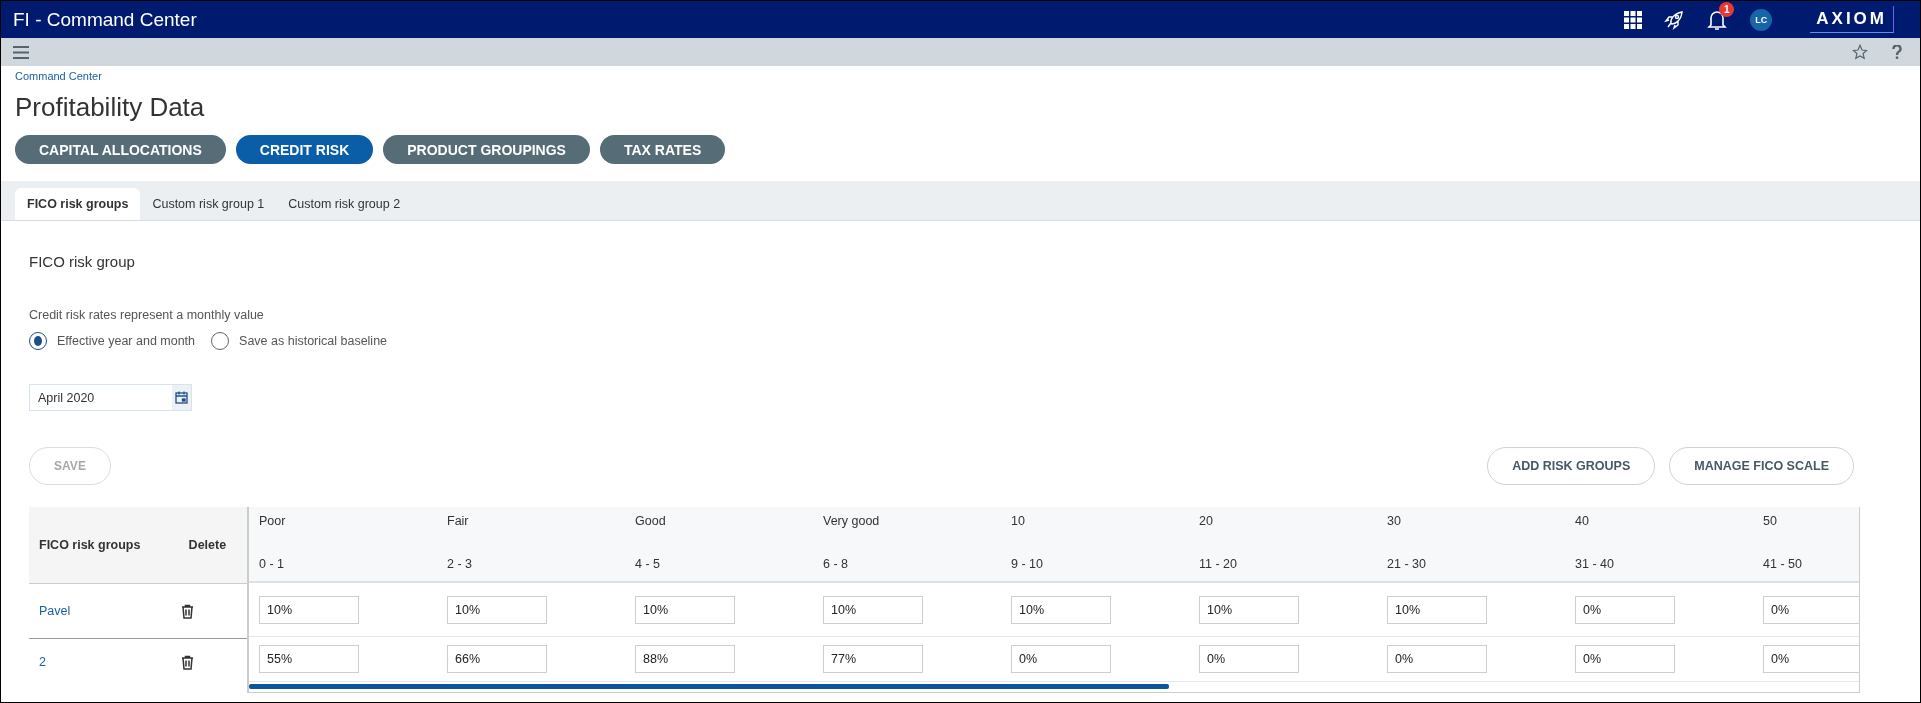  Describe the element at coordinates (1407, 564) in the screenshot. I see `column-range: 21 - 30` at that location.